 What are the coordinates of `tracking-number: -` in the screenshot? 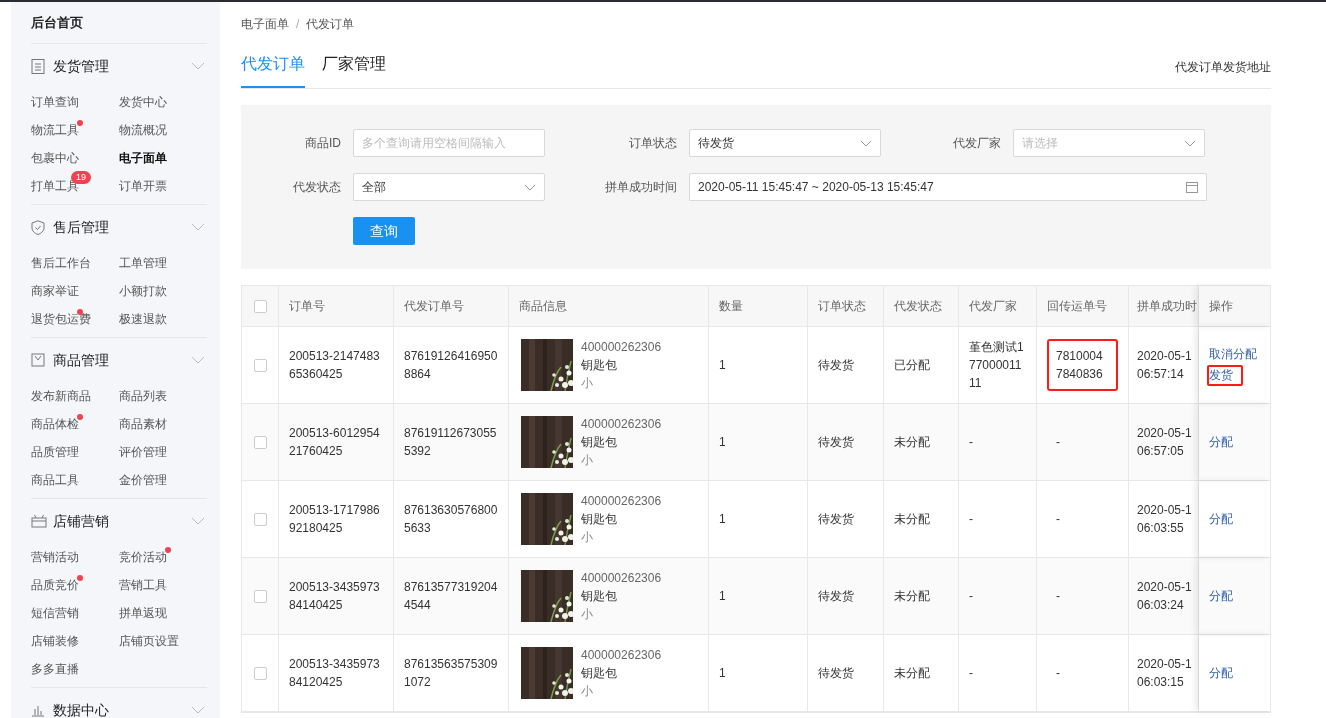 It's located at (1058, 596).